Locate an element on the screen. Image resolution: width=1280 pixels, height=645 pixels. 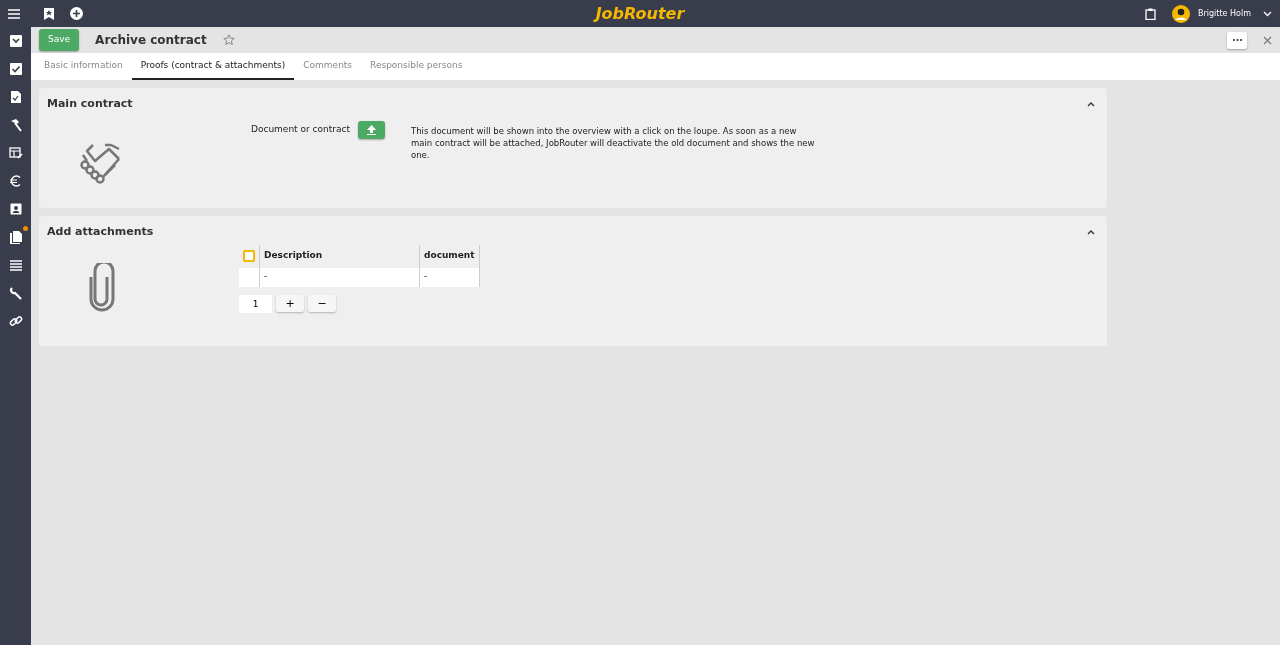
select-all-checkbox is located at coordinates (249, 256).